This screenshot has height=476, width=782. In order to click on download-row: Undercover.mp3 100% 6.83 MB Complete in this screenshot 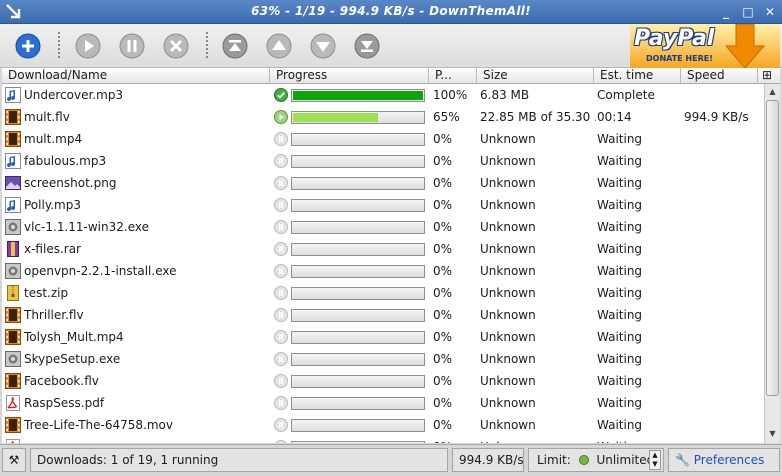, I will do `click(383, 95)`.